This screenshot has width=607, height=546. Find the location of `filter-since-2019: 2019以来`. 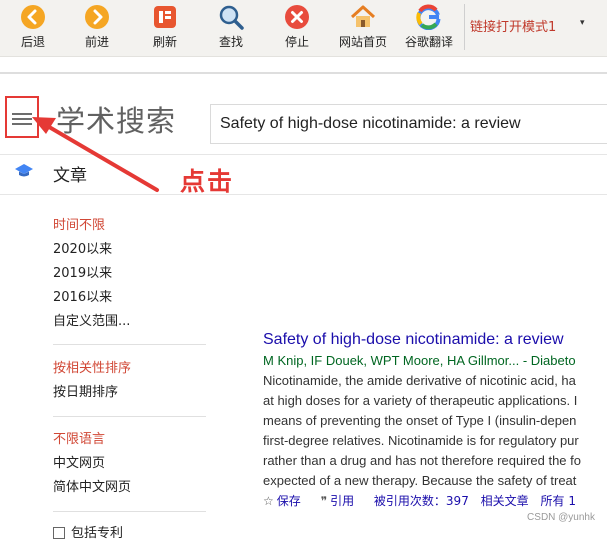

filter-since-2019: 2019以来 is located at coordinates (133, 274).